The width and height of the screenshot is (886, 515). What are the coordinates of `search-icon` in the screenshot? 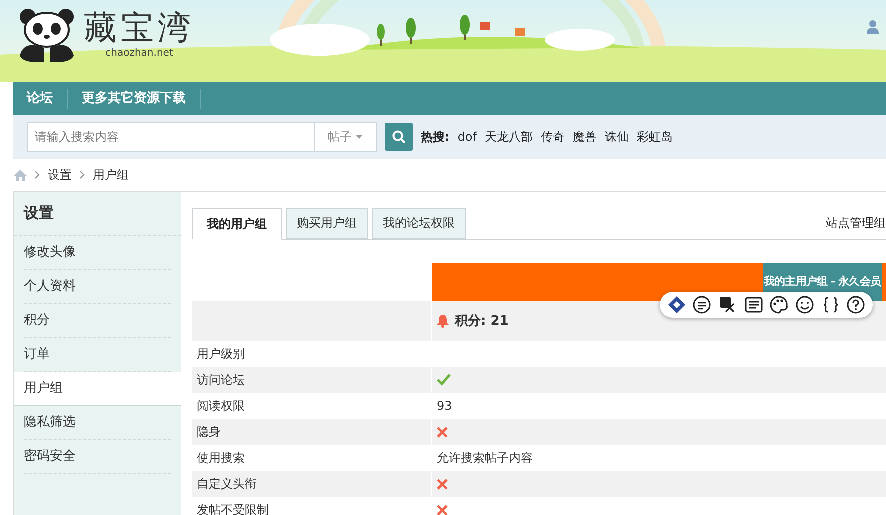 It's located at (399, 137).